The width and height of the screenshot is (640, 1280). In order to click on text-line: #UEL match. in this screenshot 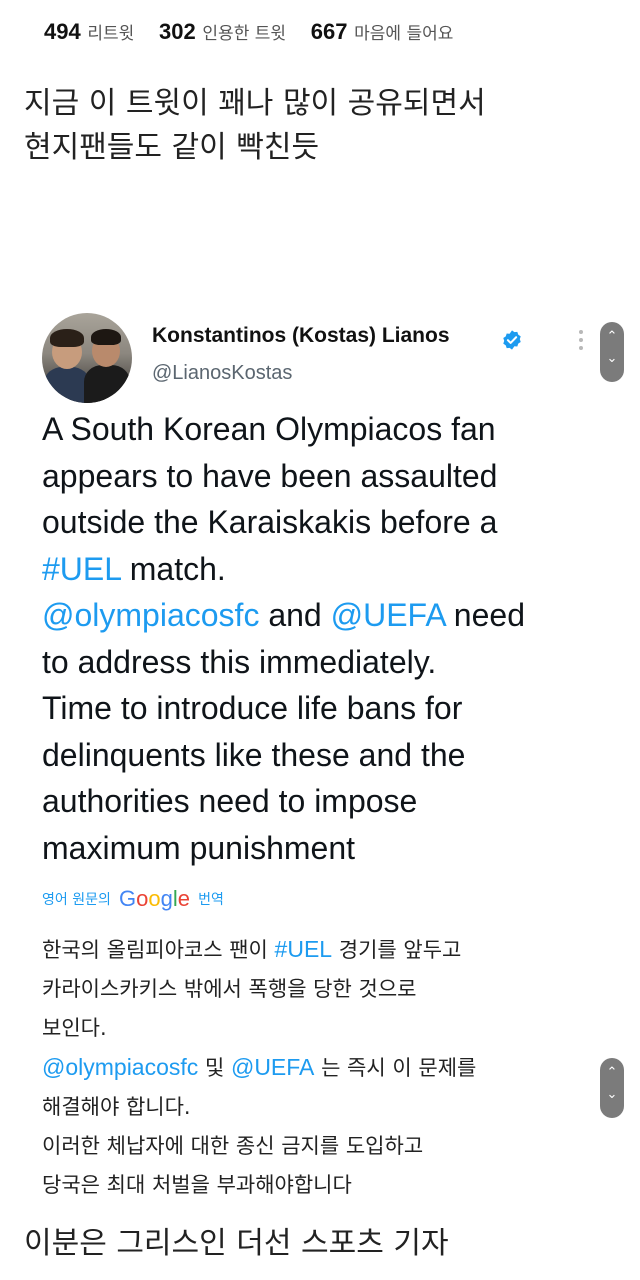, I will do `click(327, 569)`.